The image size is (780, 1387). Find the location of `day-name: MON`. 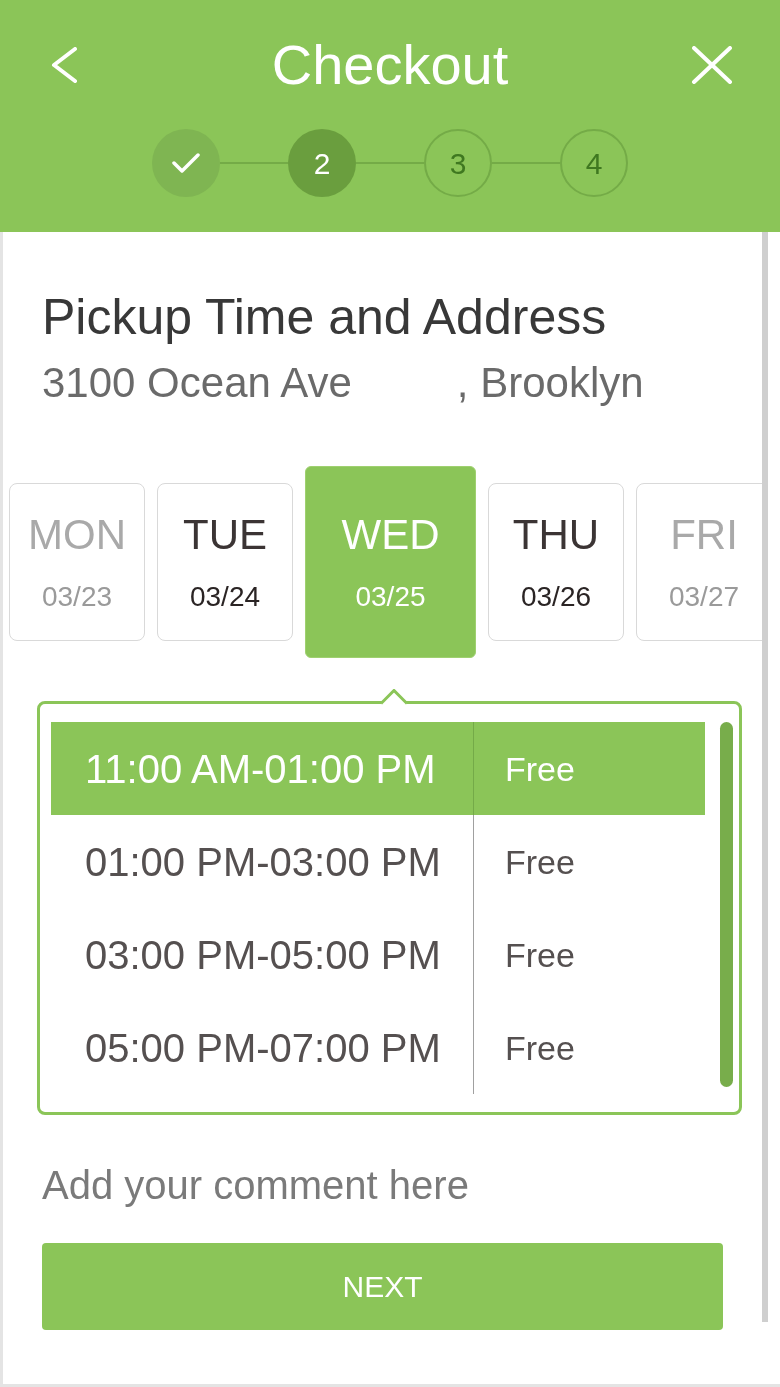

day-name: MON is located at coordinates (77, 534).